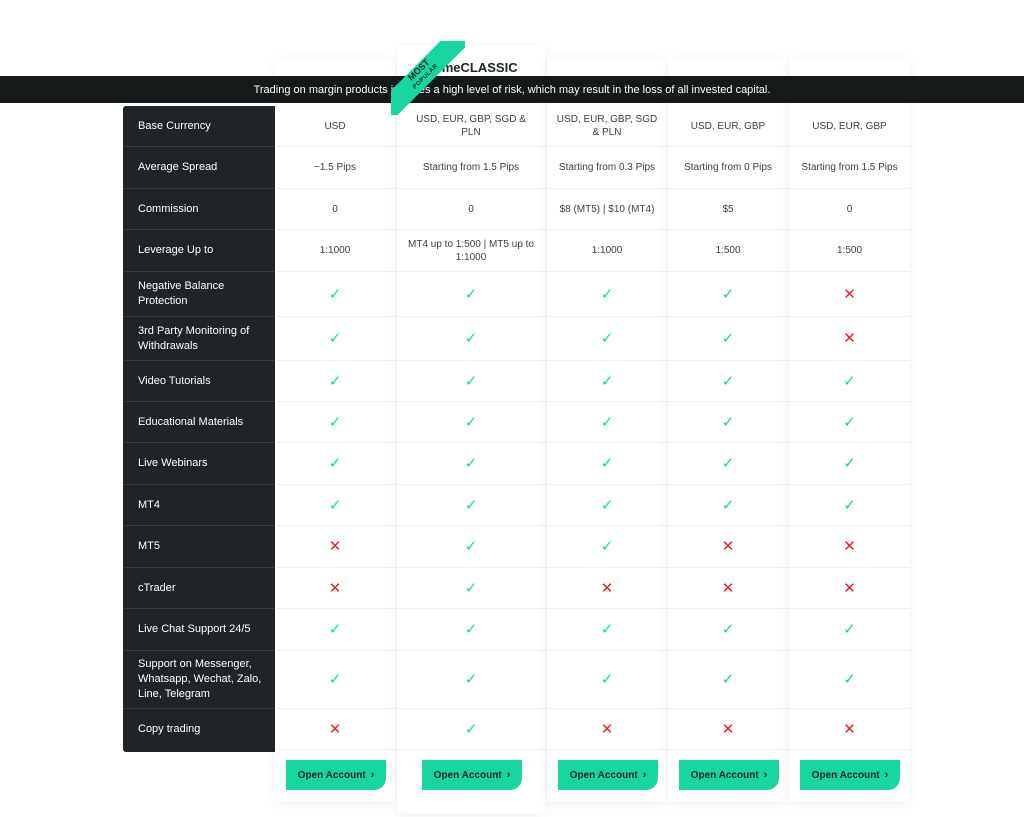  I want to click on feature-value: USD, so click(335, 126).